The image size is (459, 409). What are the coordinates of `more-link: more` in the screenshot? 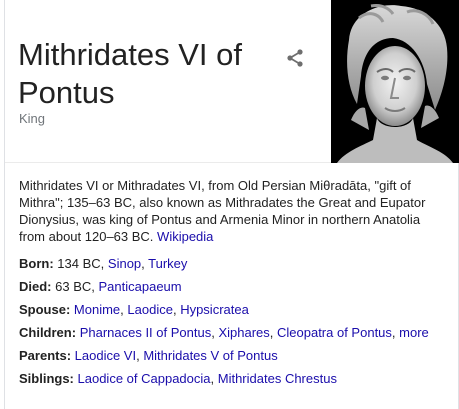 It's located at (414, 332).